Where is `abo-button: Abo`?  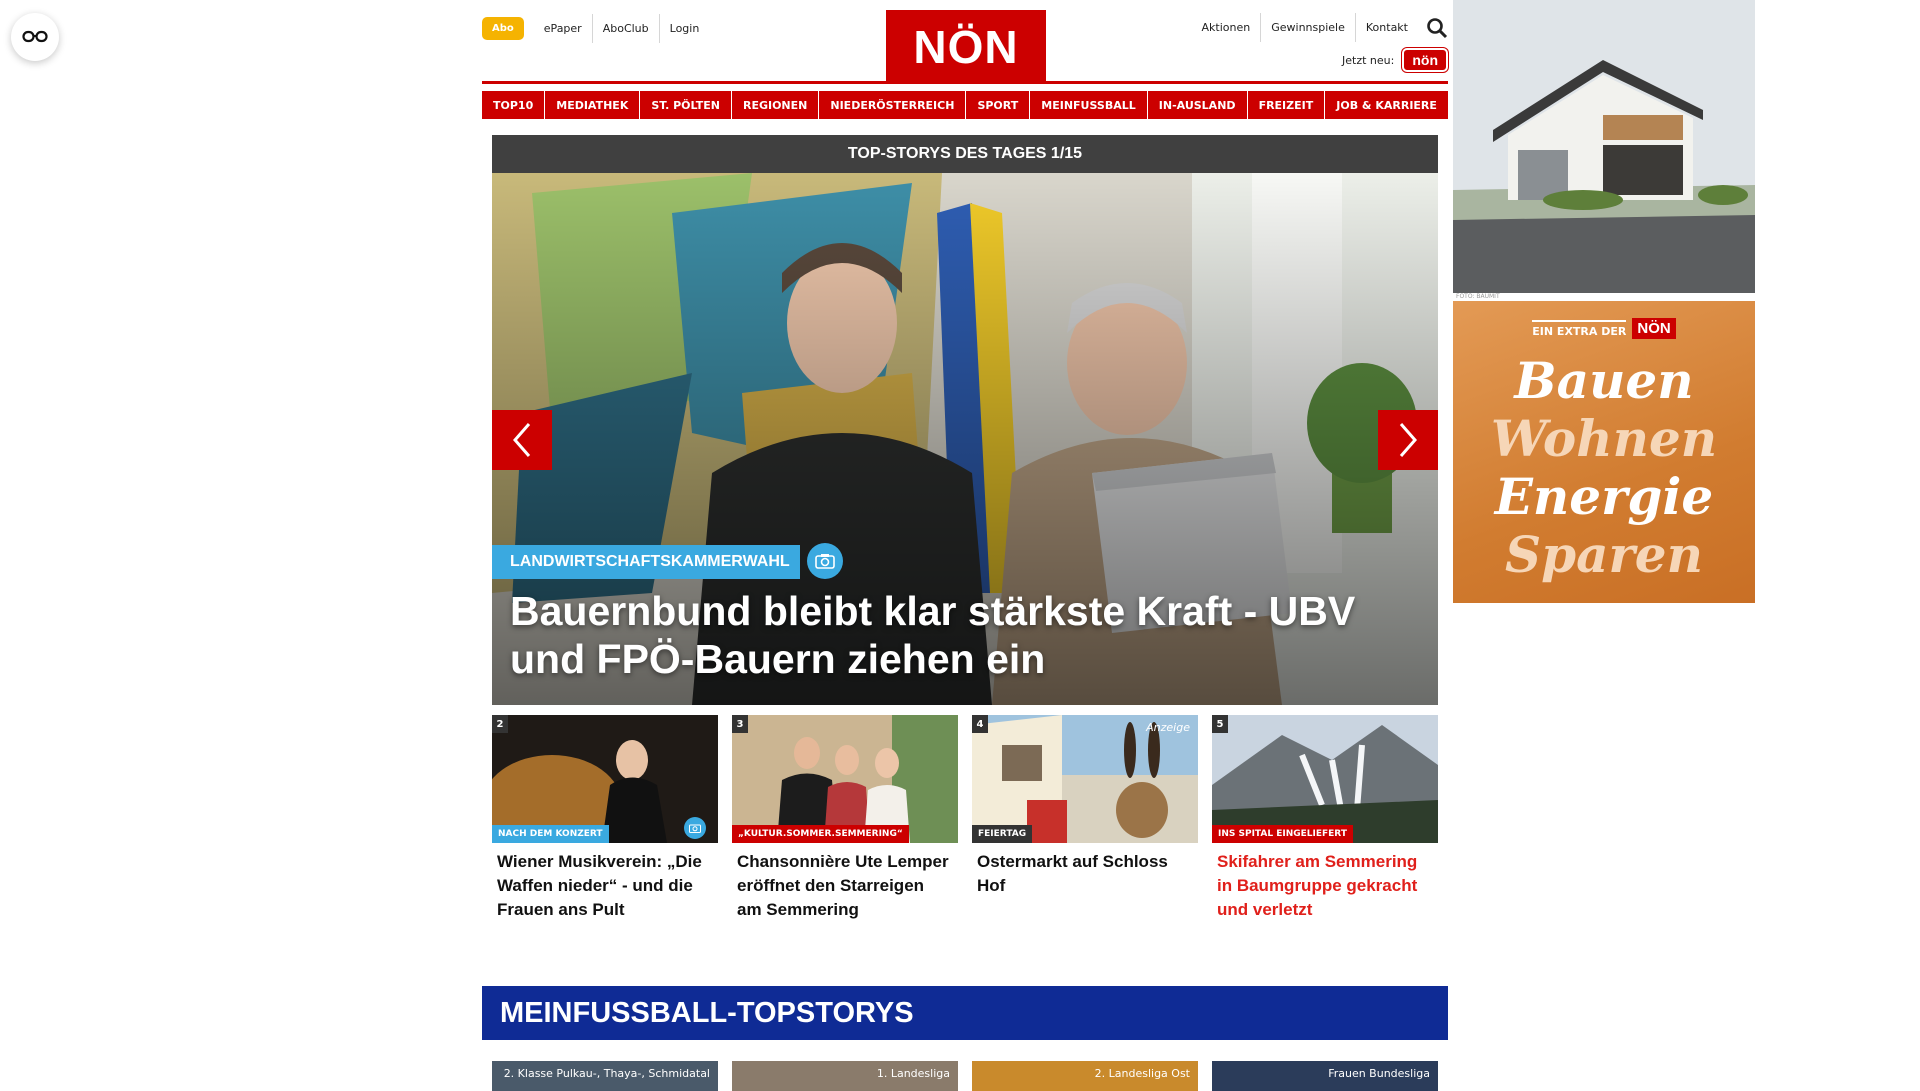 abo-button: Abo is located at coordinates (503, 28).